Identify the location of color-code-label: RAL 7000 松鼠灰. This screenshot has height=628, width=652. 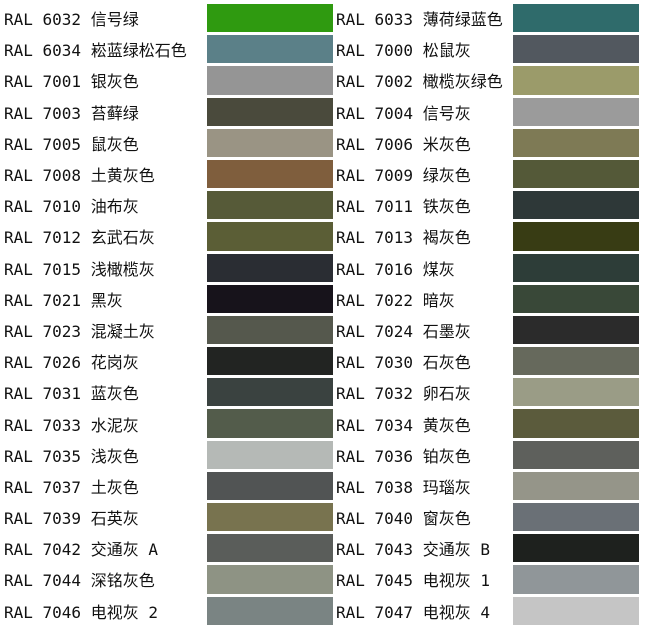
(403, 51).